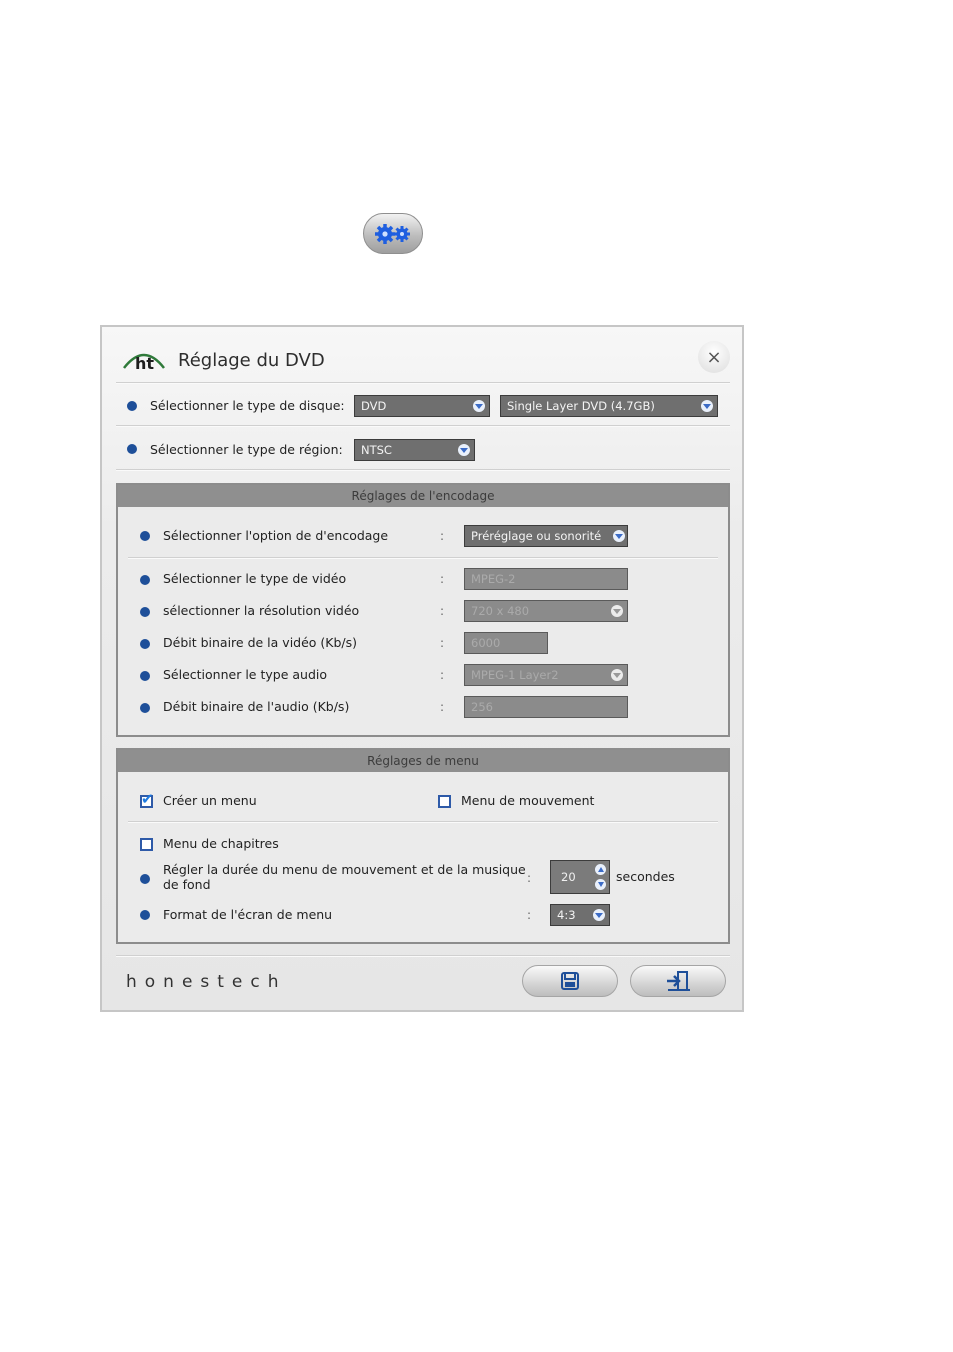 This screenshot has height=1352, width=953. Describe the element at coordinates (482, 707) in the screenshot. I see `audio-bitrate-value: 256` at that location.